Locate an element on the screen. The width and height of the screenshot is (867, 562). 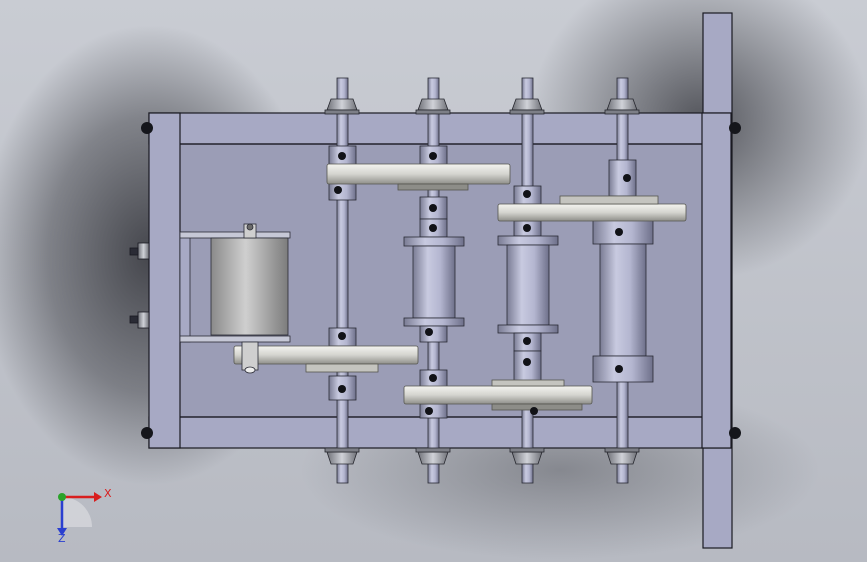
axis-z-label: Z is located at coordinates (62, 538).